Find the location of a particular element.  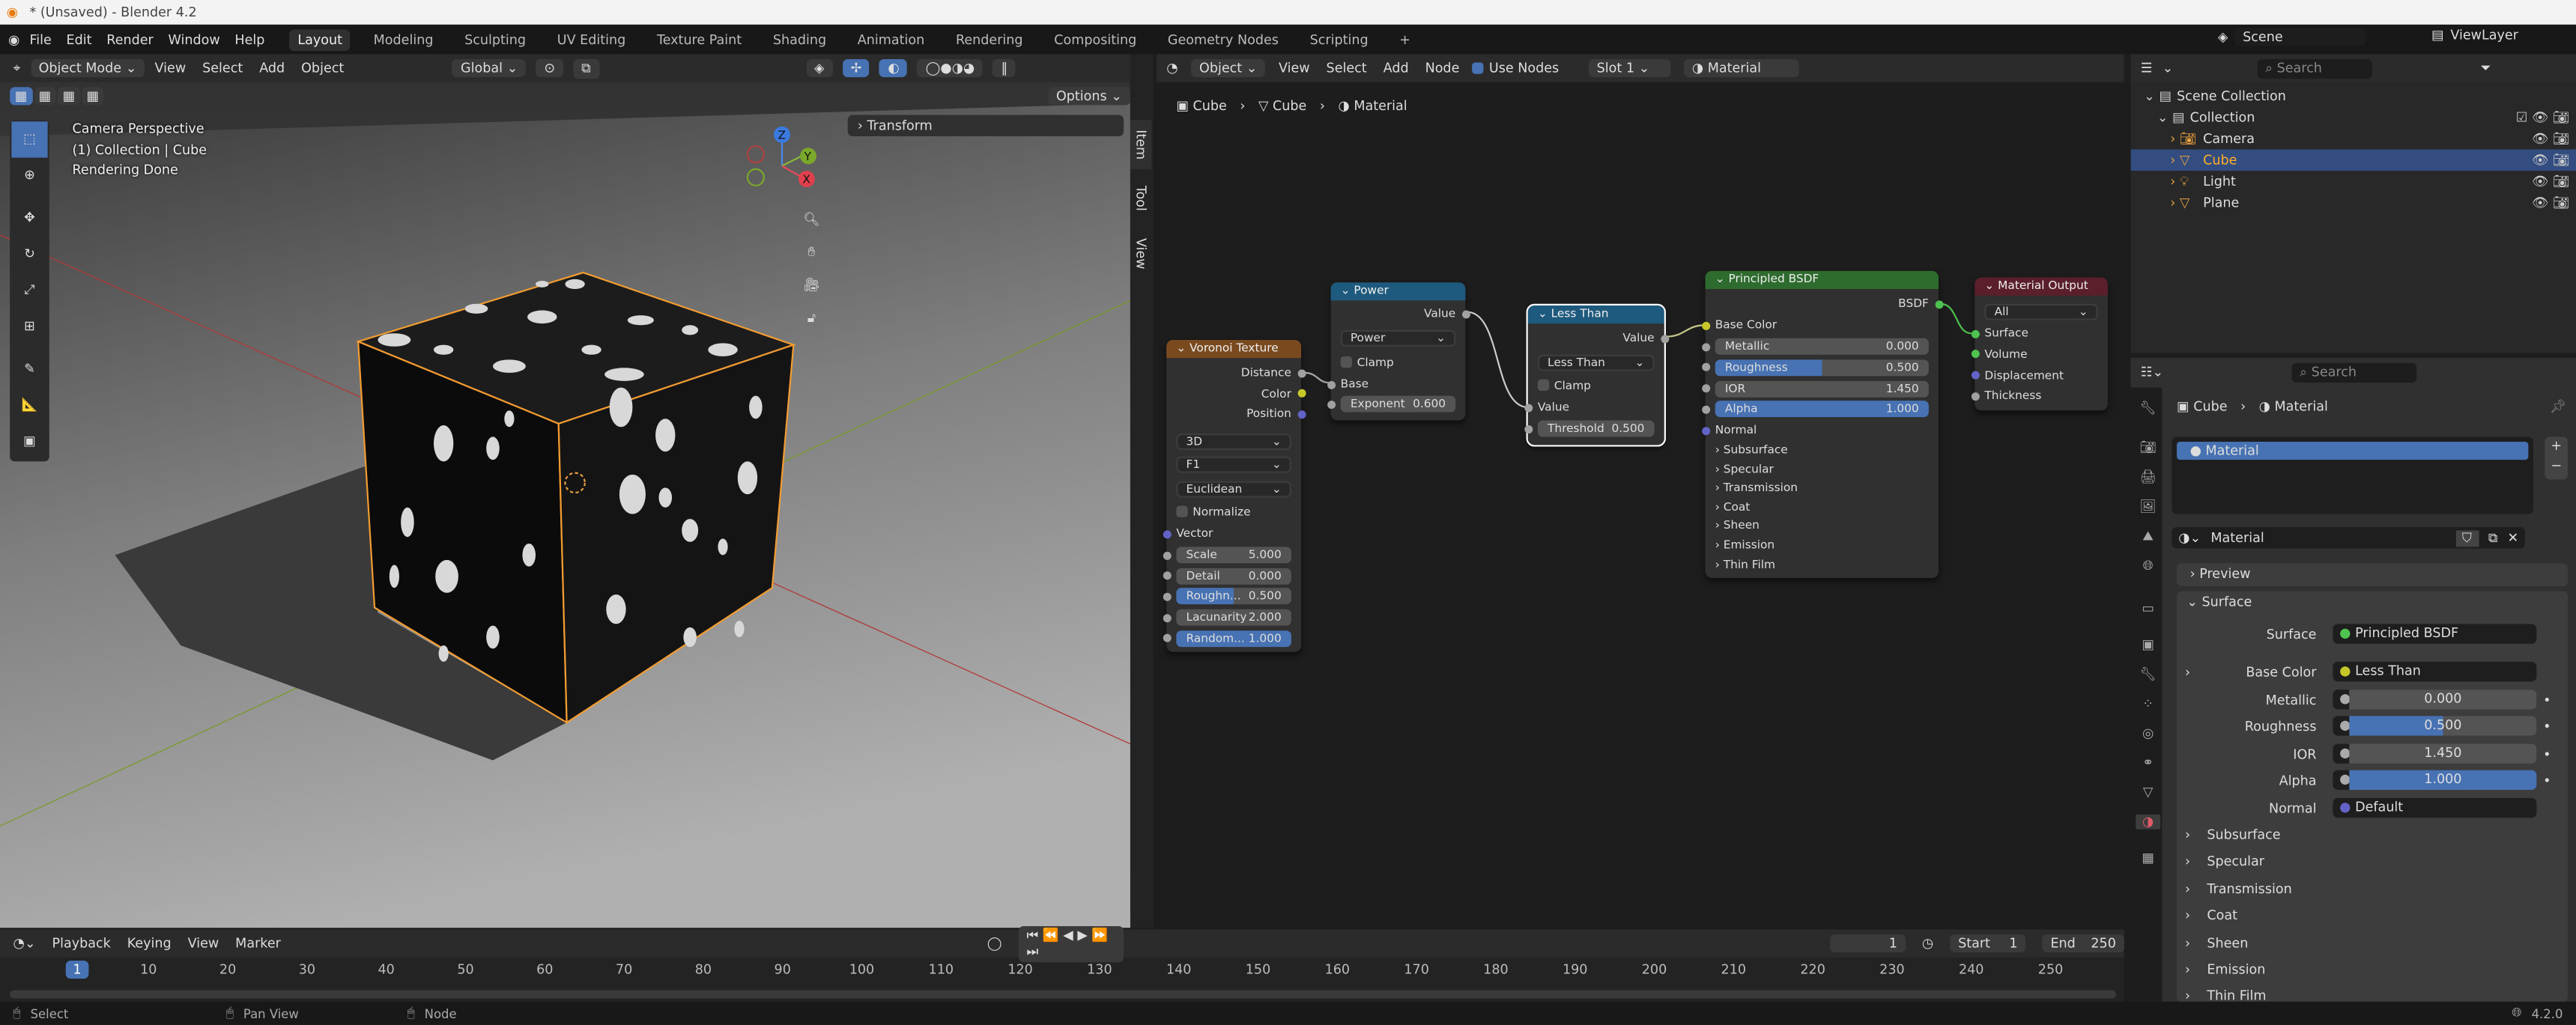

tab-tool-icon: 🔧︎ is located at coordinates (2148, 408).